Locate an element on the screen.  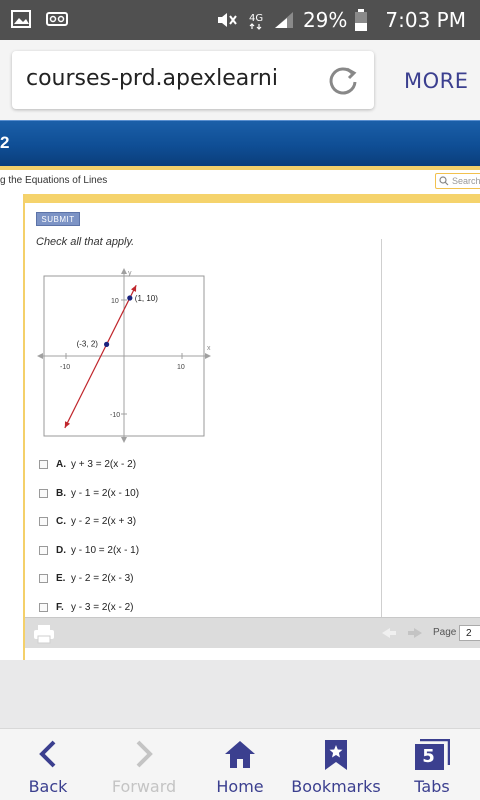
page-label: Page is located at coordinates (445, 632).